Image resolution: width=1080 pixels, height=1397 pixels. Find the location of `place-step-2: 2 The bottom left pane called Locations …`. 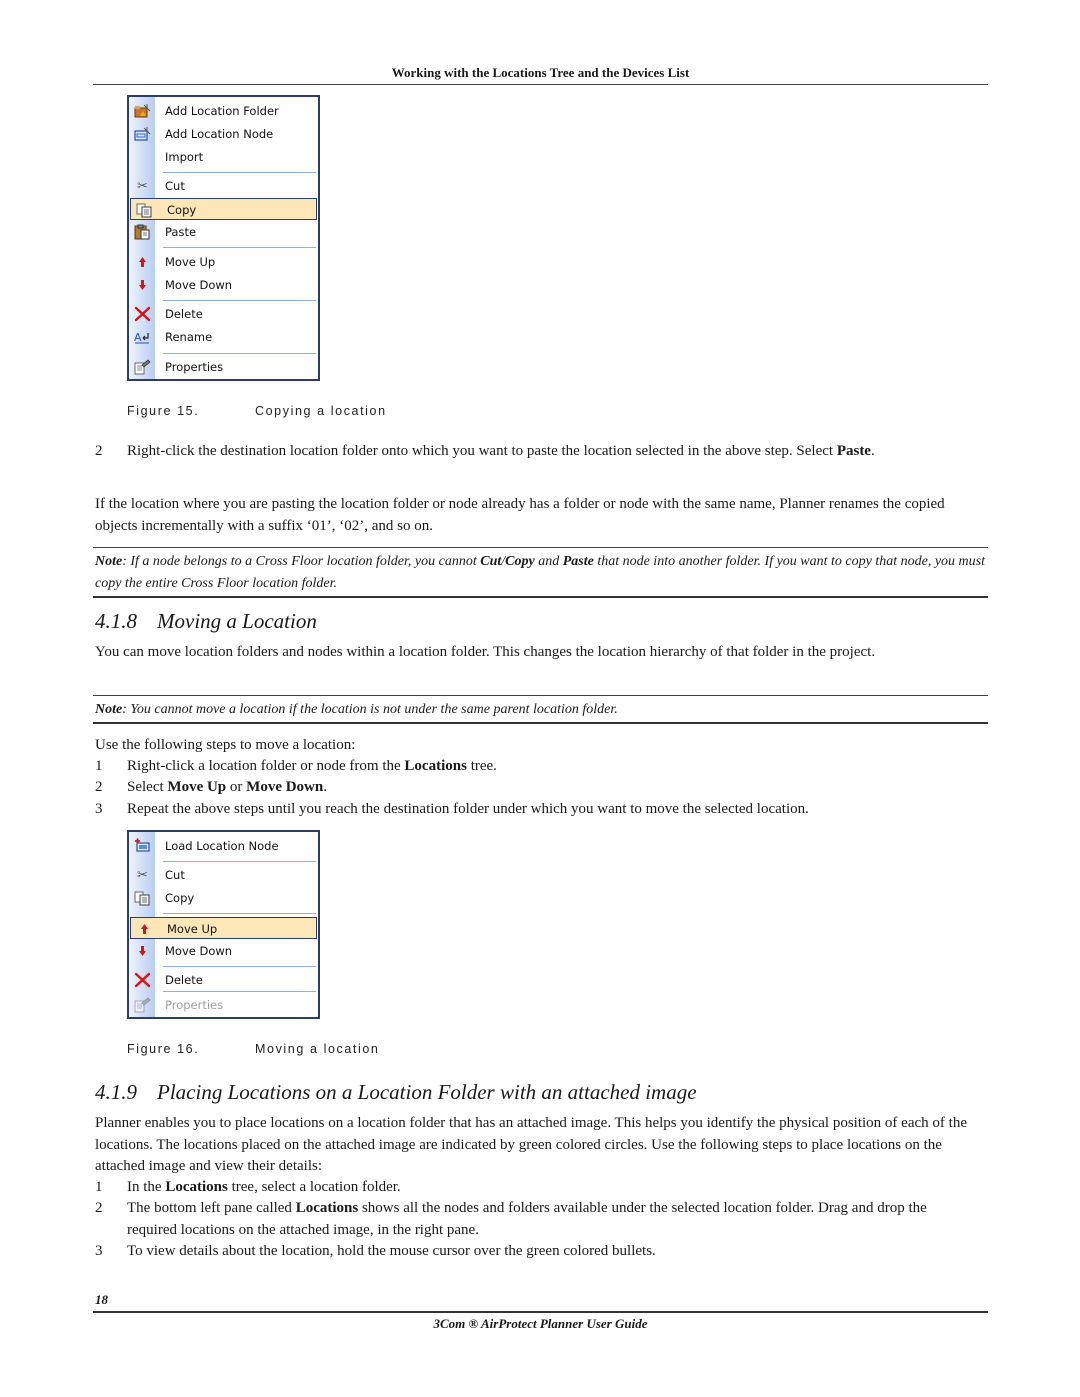

place-step-2: 2 The bottom left pane called Locations … is located at coordinates (511, 1219).